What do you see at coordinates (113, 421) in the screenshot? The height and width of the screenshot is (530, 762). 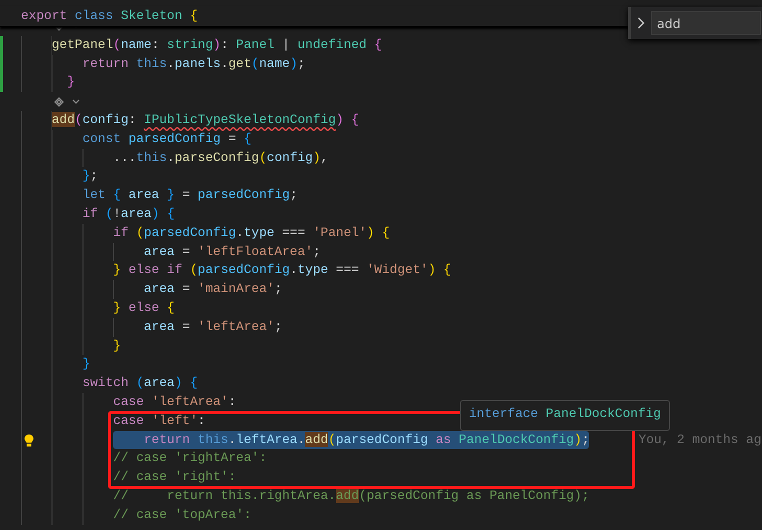 I see `code-line: case 'left':` at bounding box center [113, 421].